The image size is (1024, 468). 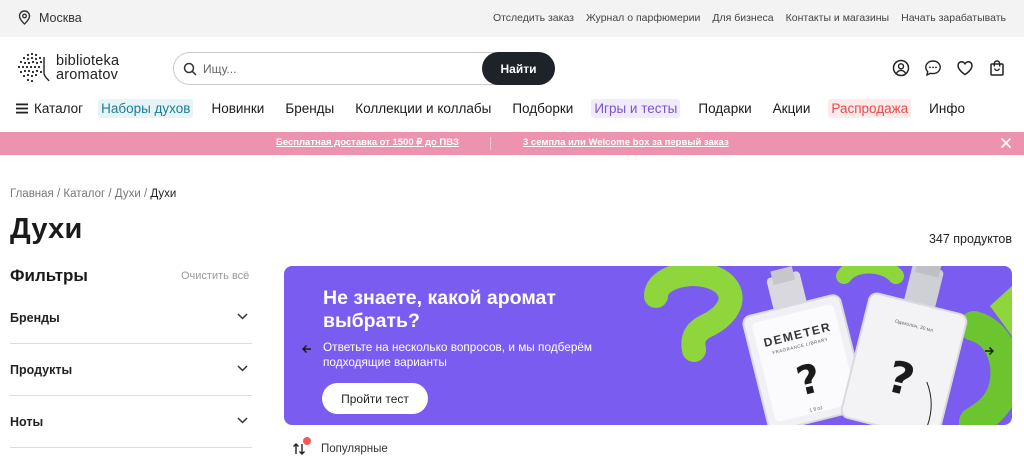 What do you see at coordinates (626, 142) in the screenshot?
I see `promo-samples-link: 3 семпла или Welcome box за первый заказ` at bounding box center [626, 142].